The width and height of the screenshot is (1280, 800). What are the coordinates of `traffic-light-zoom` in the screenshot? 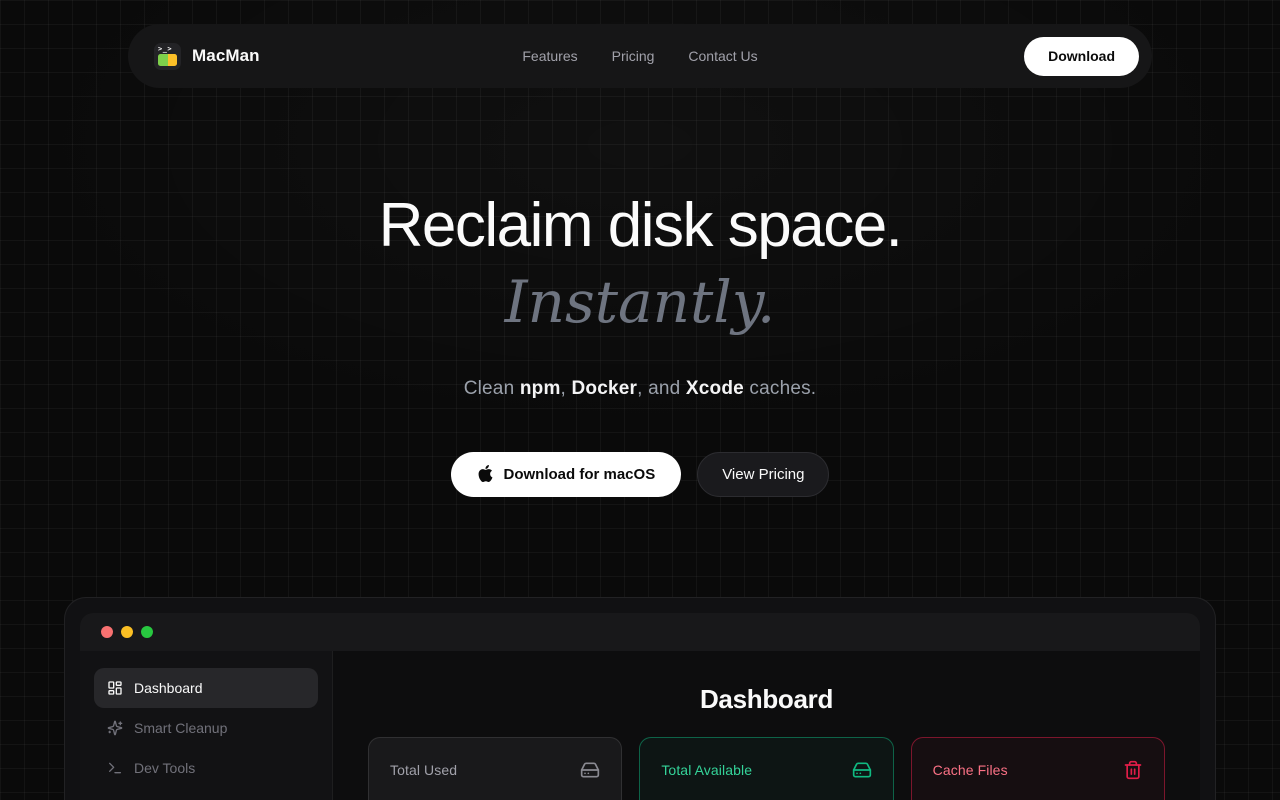 It's located at (147, 632).